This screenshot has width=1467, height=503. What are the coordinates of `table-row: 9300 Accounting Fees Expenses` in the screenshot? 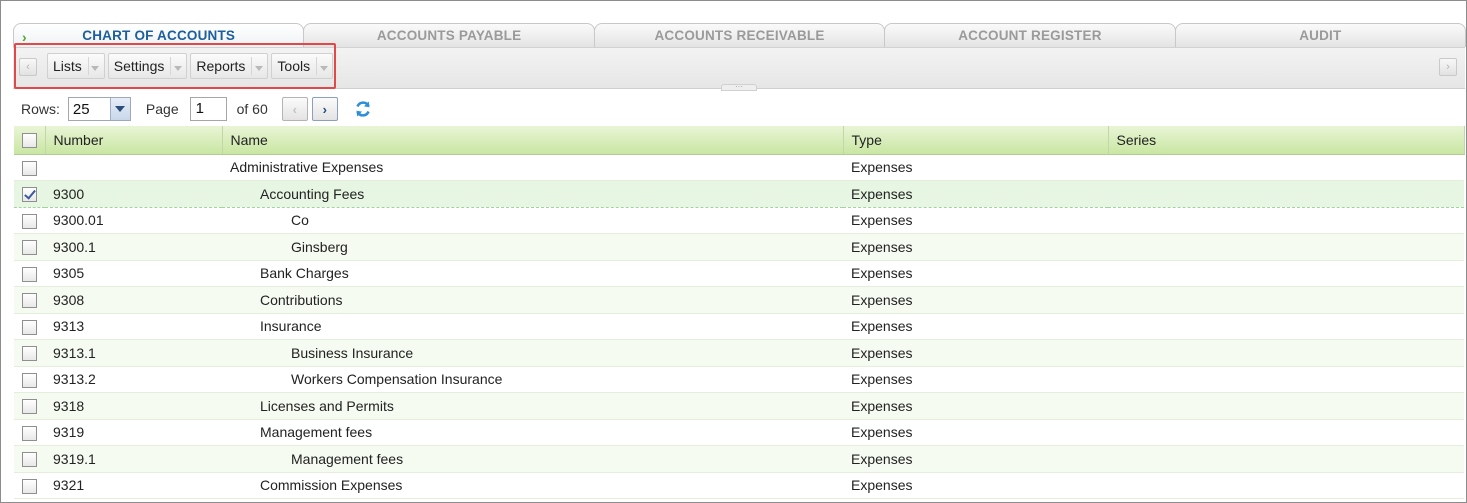 It's located at (739, 194).